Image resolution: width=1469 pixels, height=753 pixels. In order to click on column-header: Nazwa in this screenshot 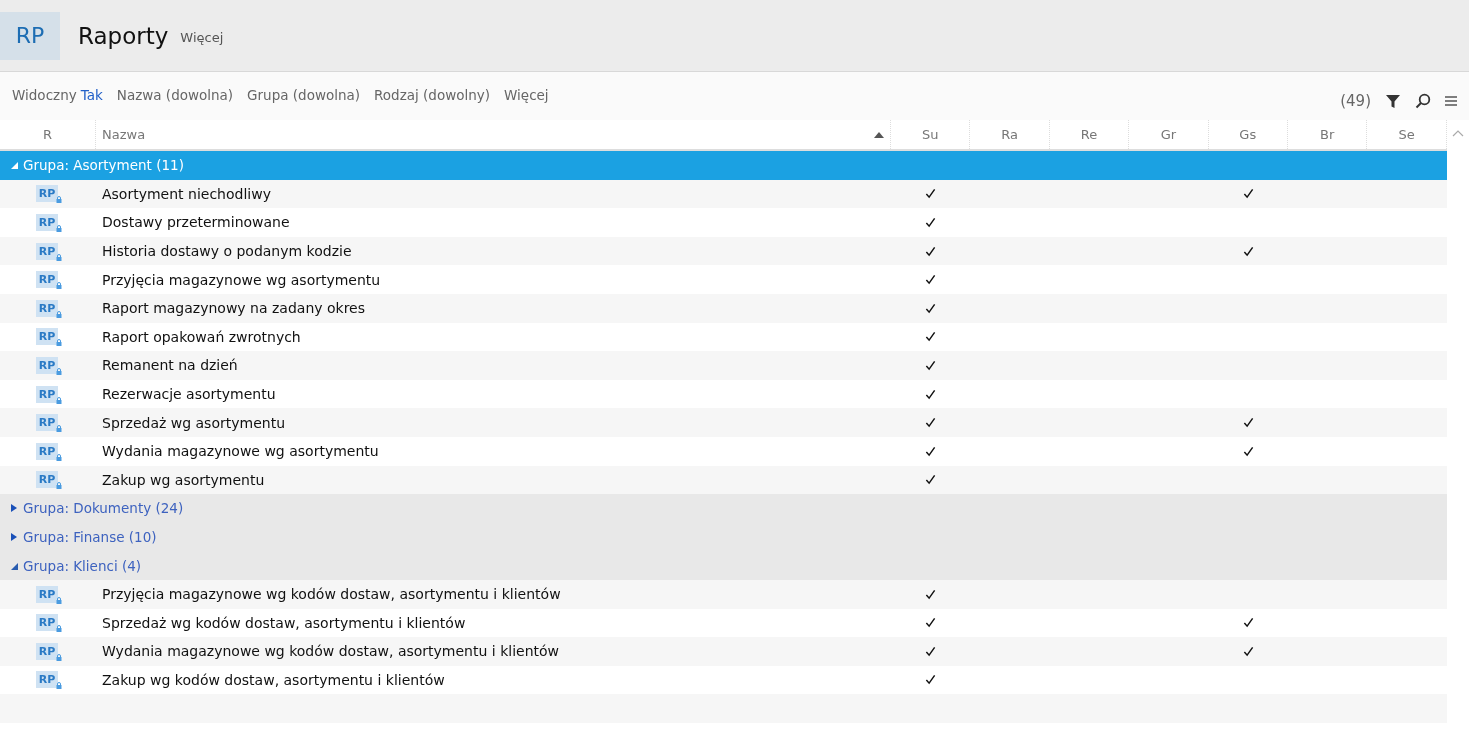, I will do `click(493, 134)`.